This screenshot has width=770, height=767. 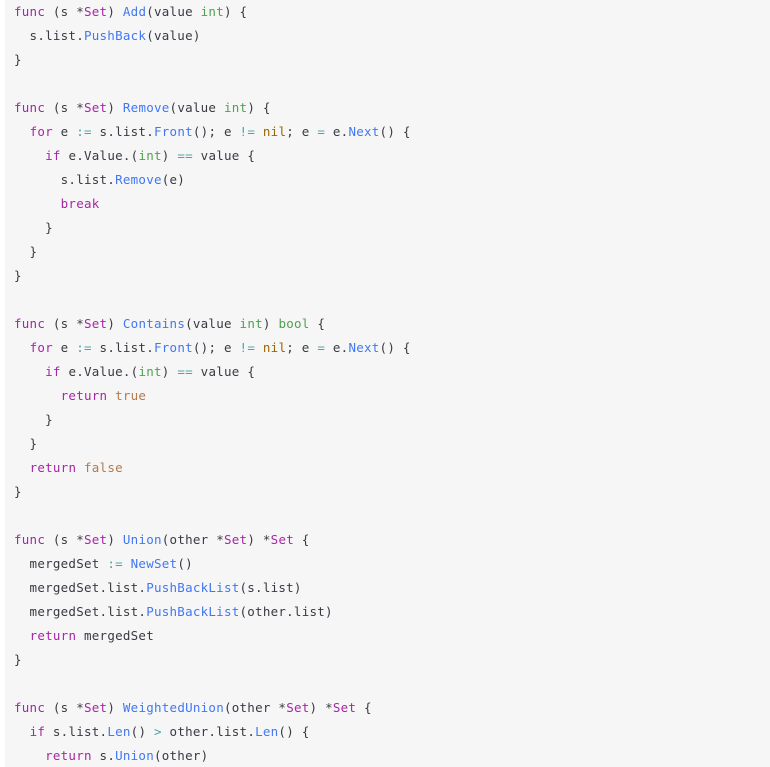 I want to click on code-token-pn: (e), so click(x=173, y=179).